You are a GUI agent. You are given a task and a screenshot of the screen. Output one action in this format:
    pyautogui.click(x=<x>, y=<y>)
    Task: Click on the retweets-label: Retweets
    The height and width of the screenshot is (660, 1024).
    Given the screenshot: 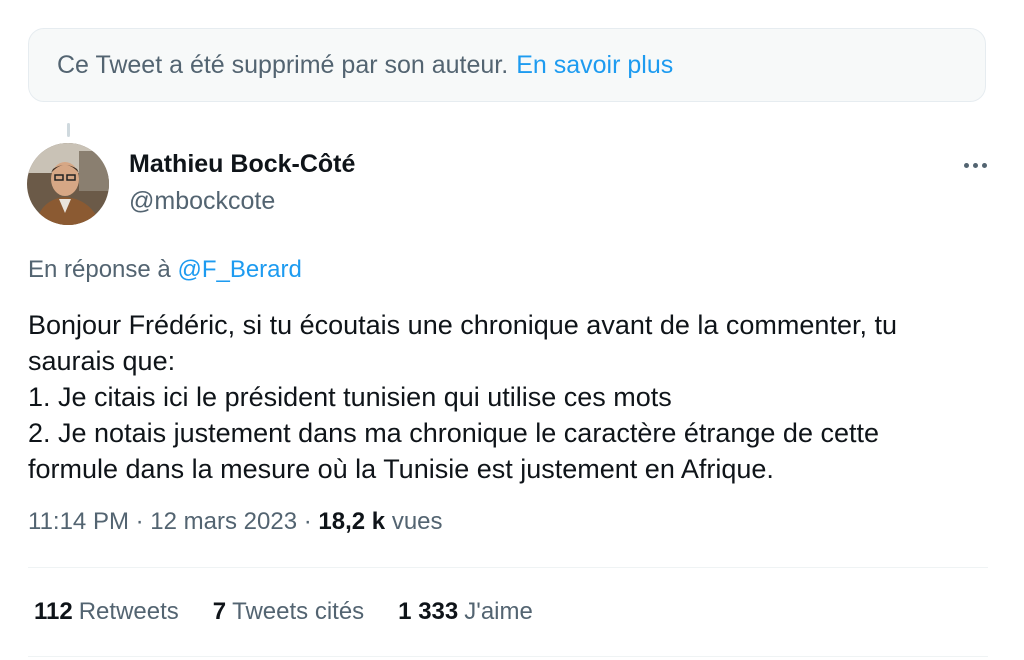 What is the action you would take?
    pyautogui.click(x=128, y=611)
    